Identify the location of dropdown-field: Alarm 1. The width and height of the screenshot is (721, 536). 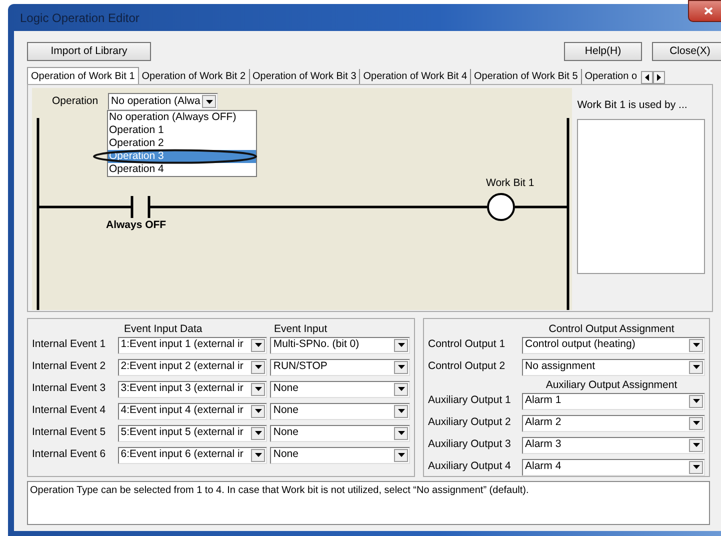
(613, 401).